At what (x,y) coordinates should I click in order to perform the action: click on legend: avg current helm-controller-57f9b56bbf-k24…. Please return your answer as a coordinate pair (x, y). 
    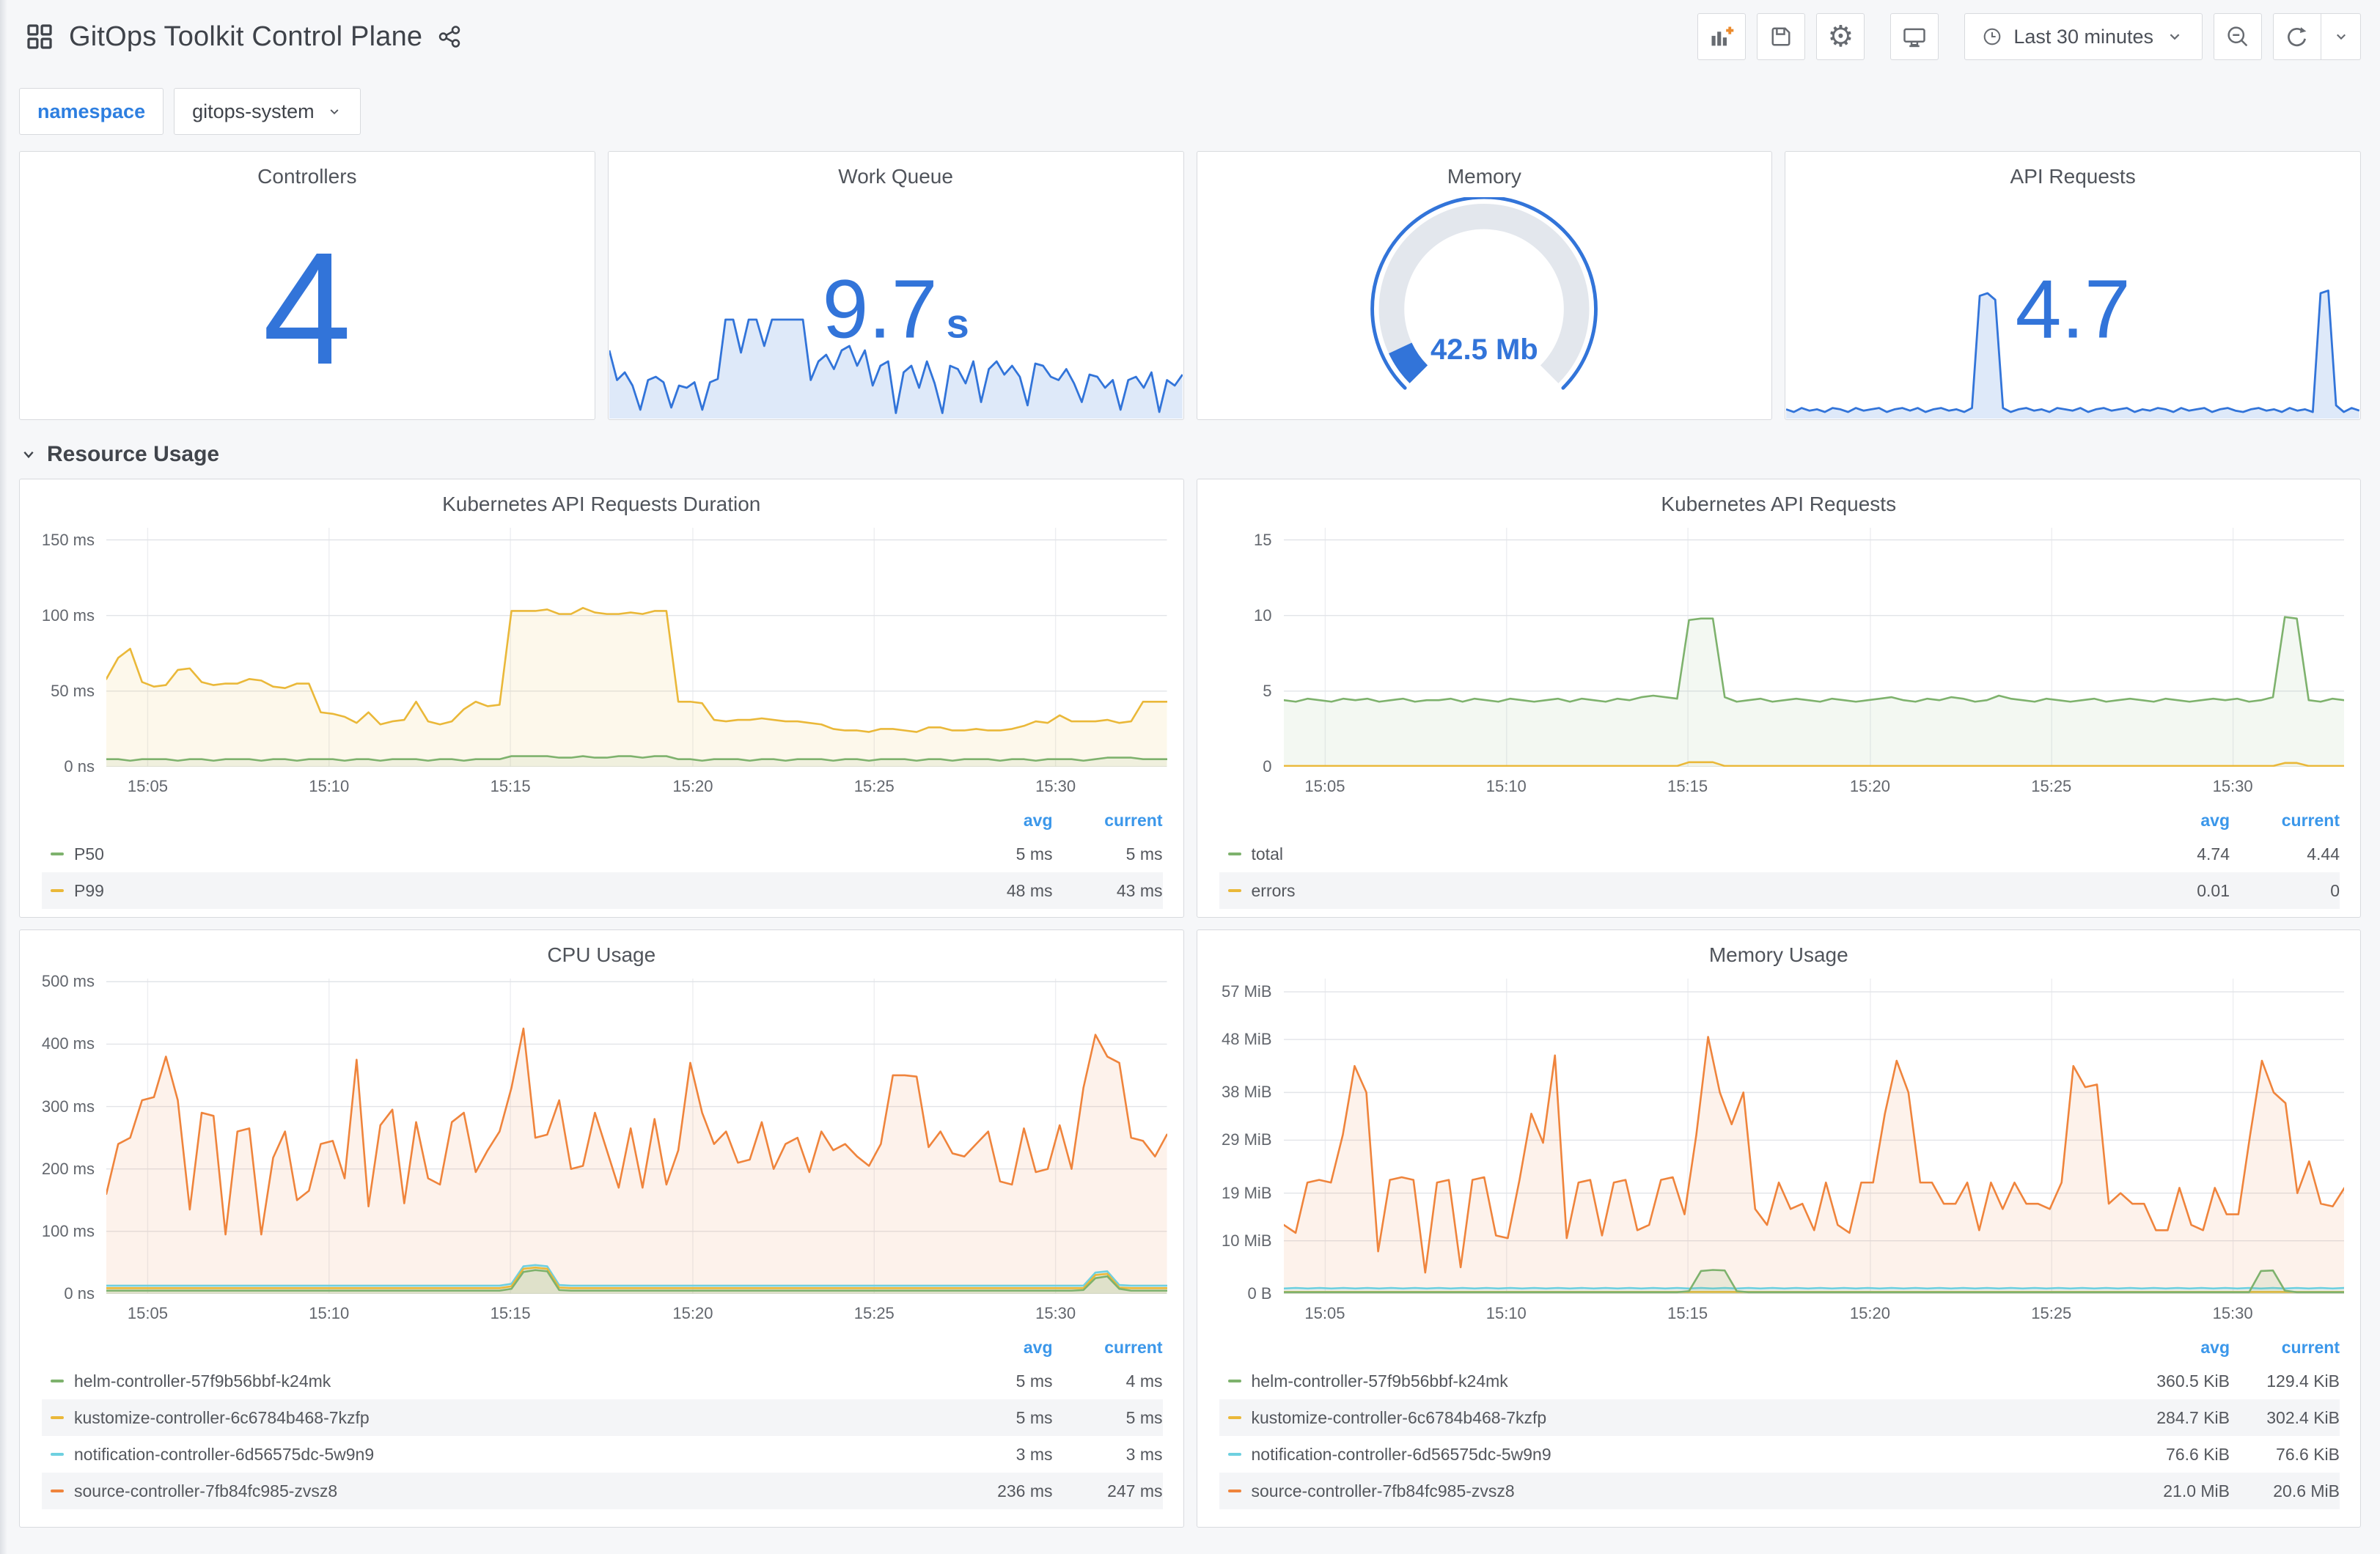
    Looking at the image, I should click on (1780, 1421).